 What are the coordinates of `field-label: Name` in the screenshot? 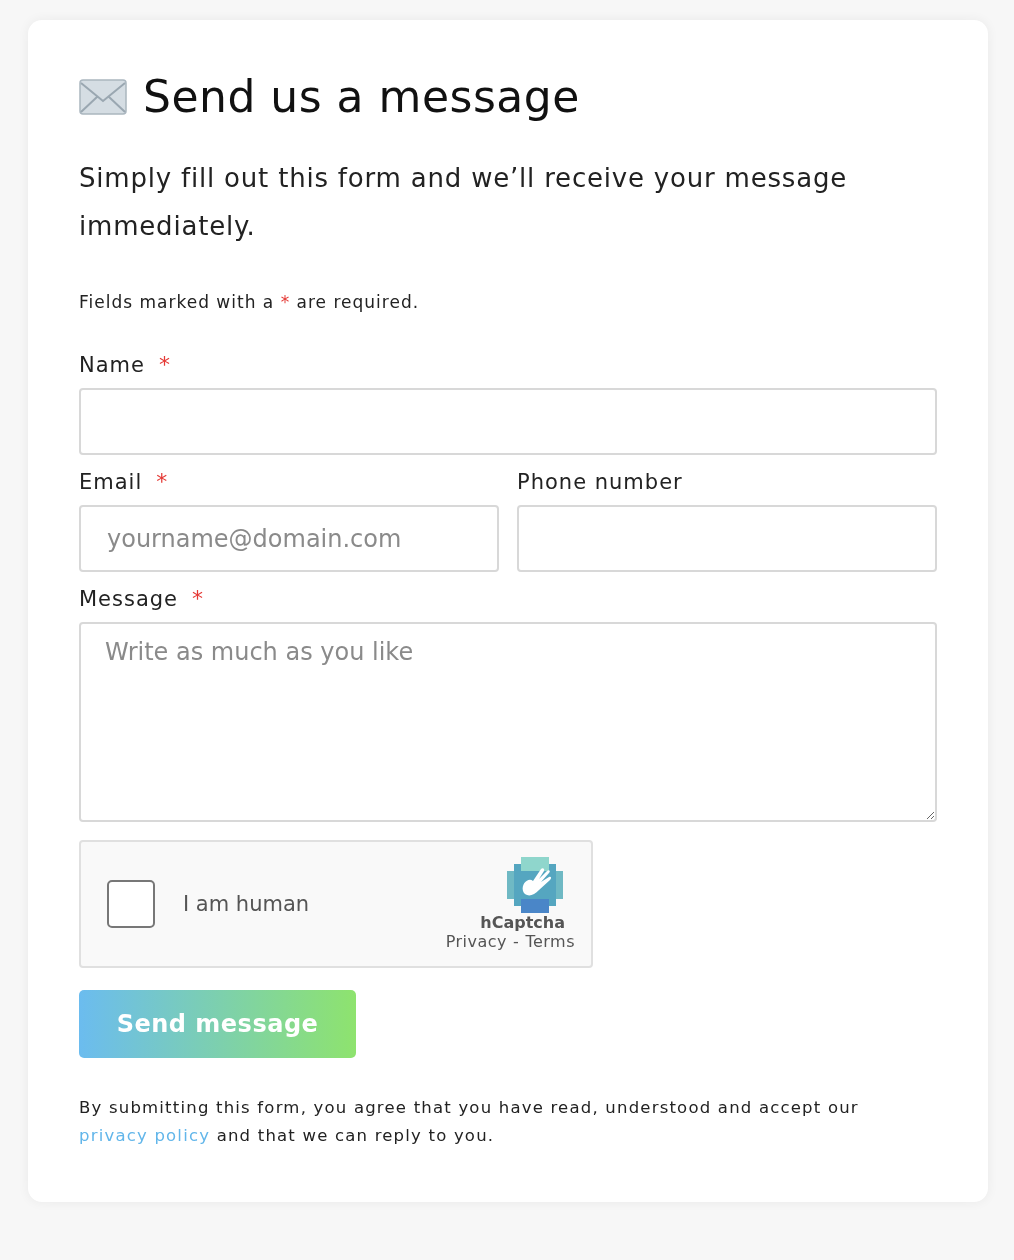 It's located at (112, 365).